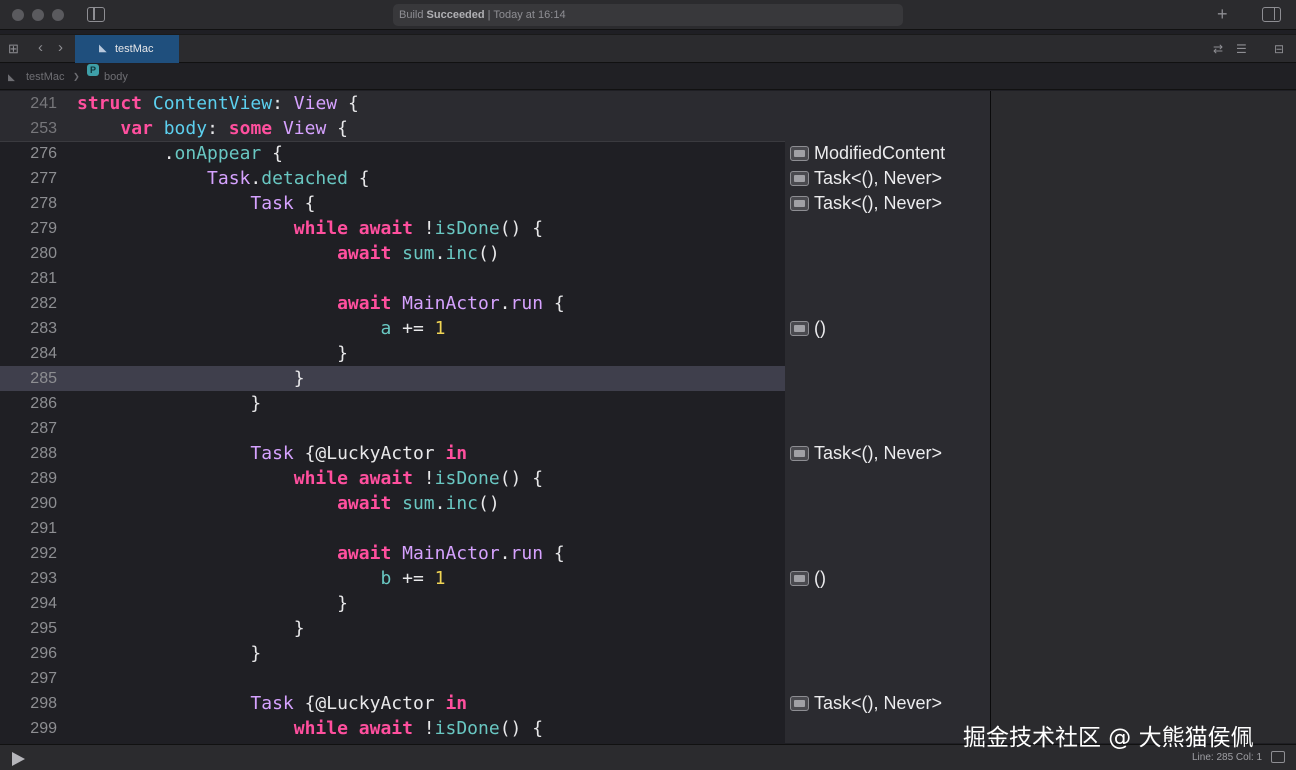 The width and height of the screenshot is (1296, 770). Describe the element at coordinates (392, 478) in the screenshot. I see `code-line: 289 while await !isDone() {` at that location.